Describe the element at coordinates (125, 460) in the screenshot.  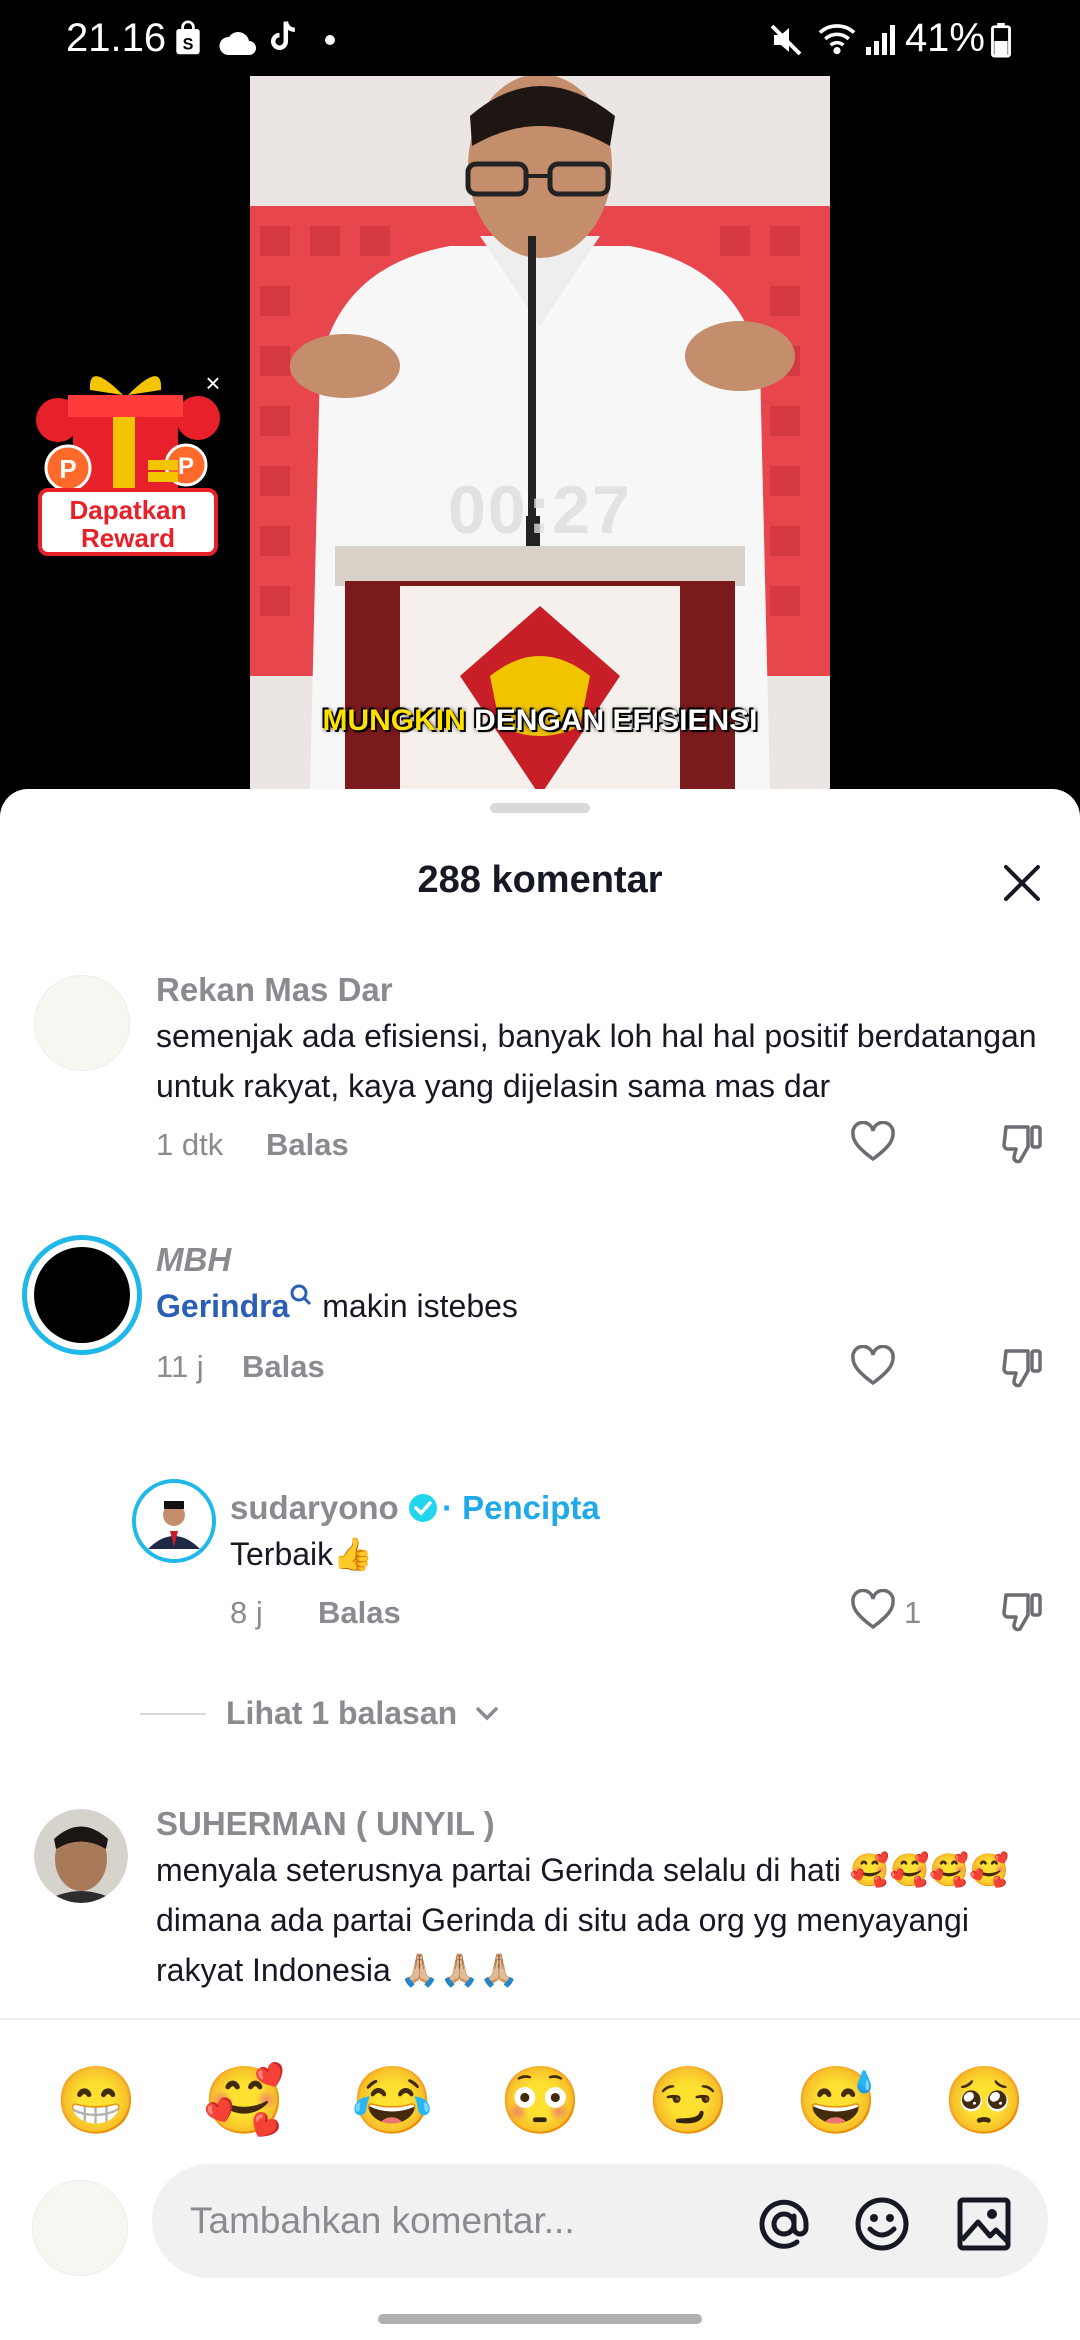
I see `reward-widget: P P × Dapatkan Reward` at that location.